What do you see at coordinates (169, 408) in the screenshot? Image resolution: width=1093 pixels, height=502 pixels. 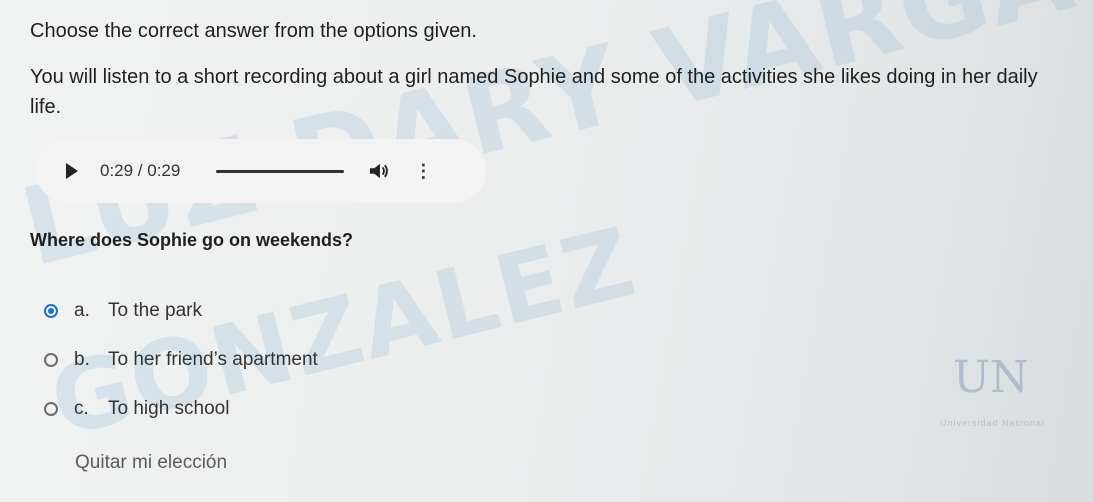 I see `option-c-text: To high school` at bounding box center [169, 408].